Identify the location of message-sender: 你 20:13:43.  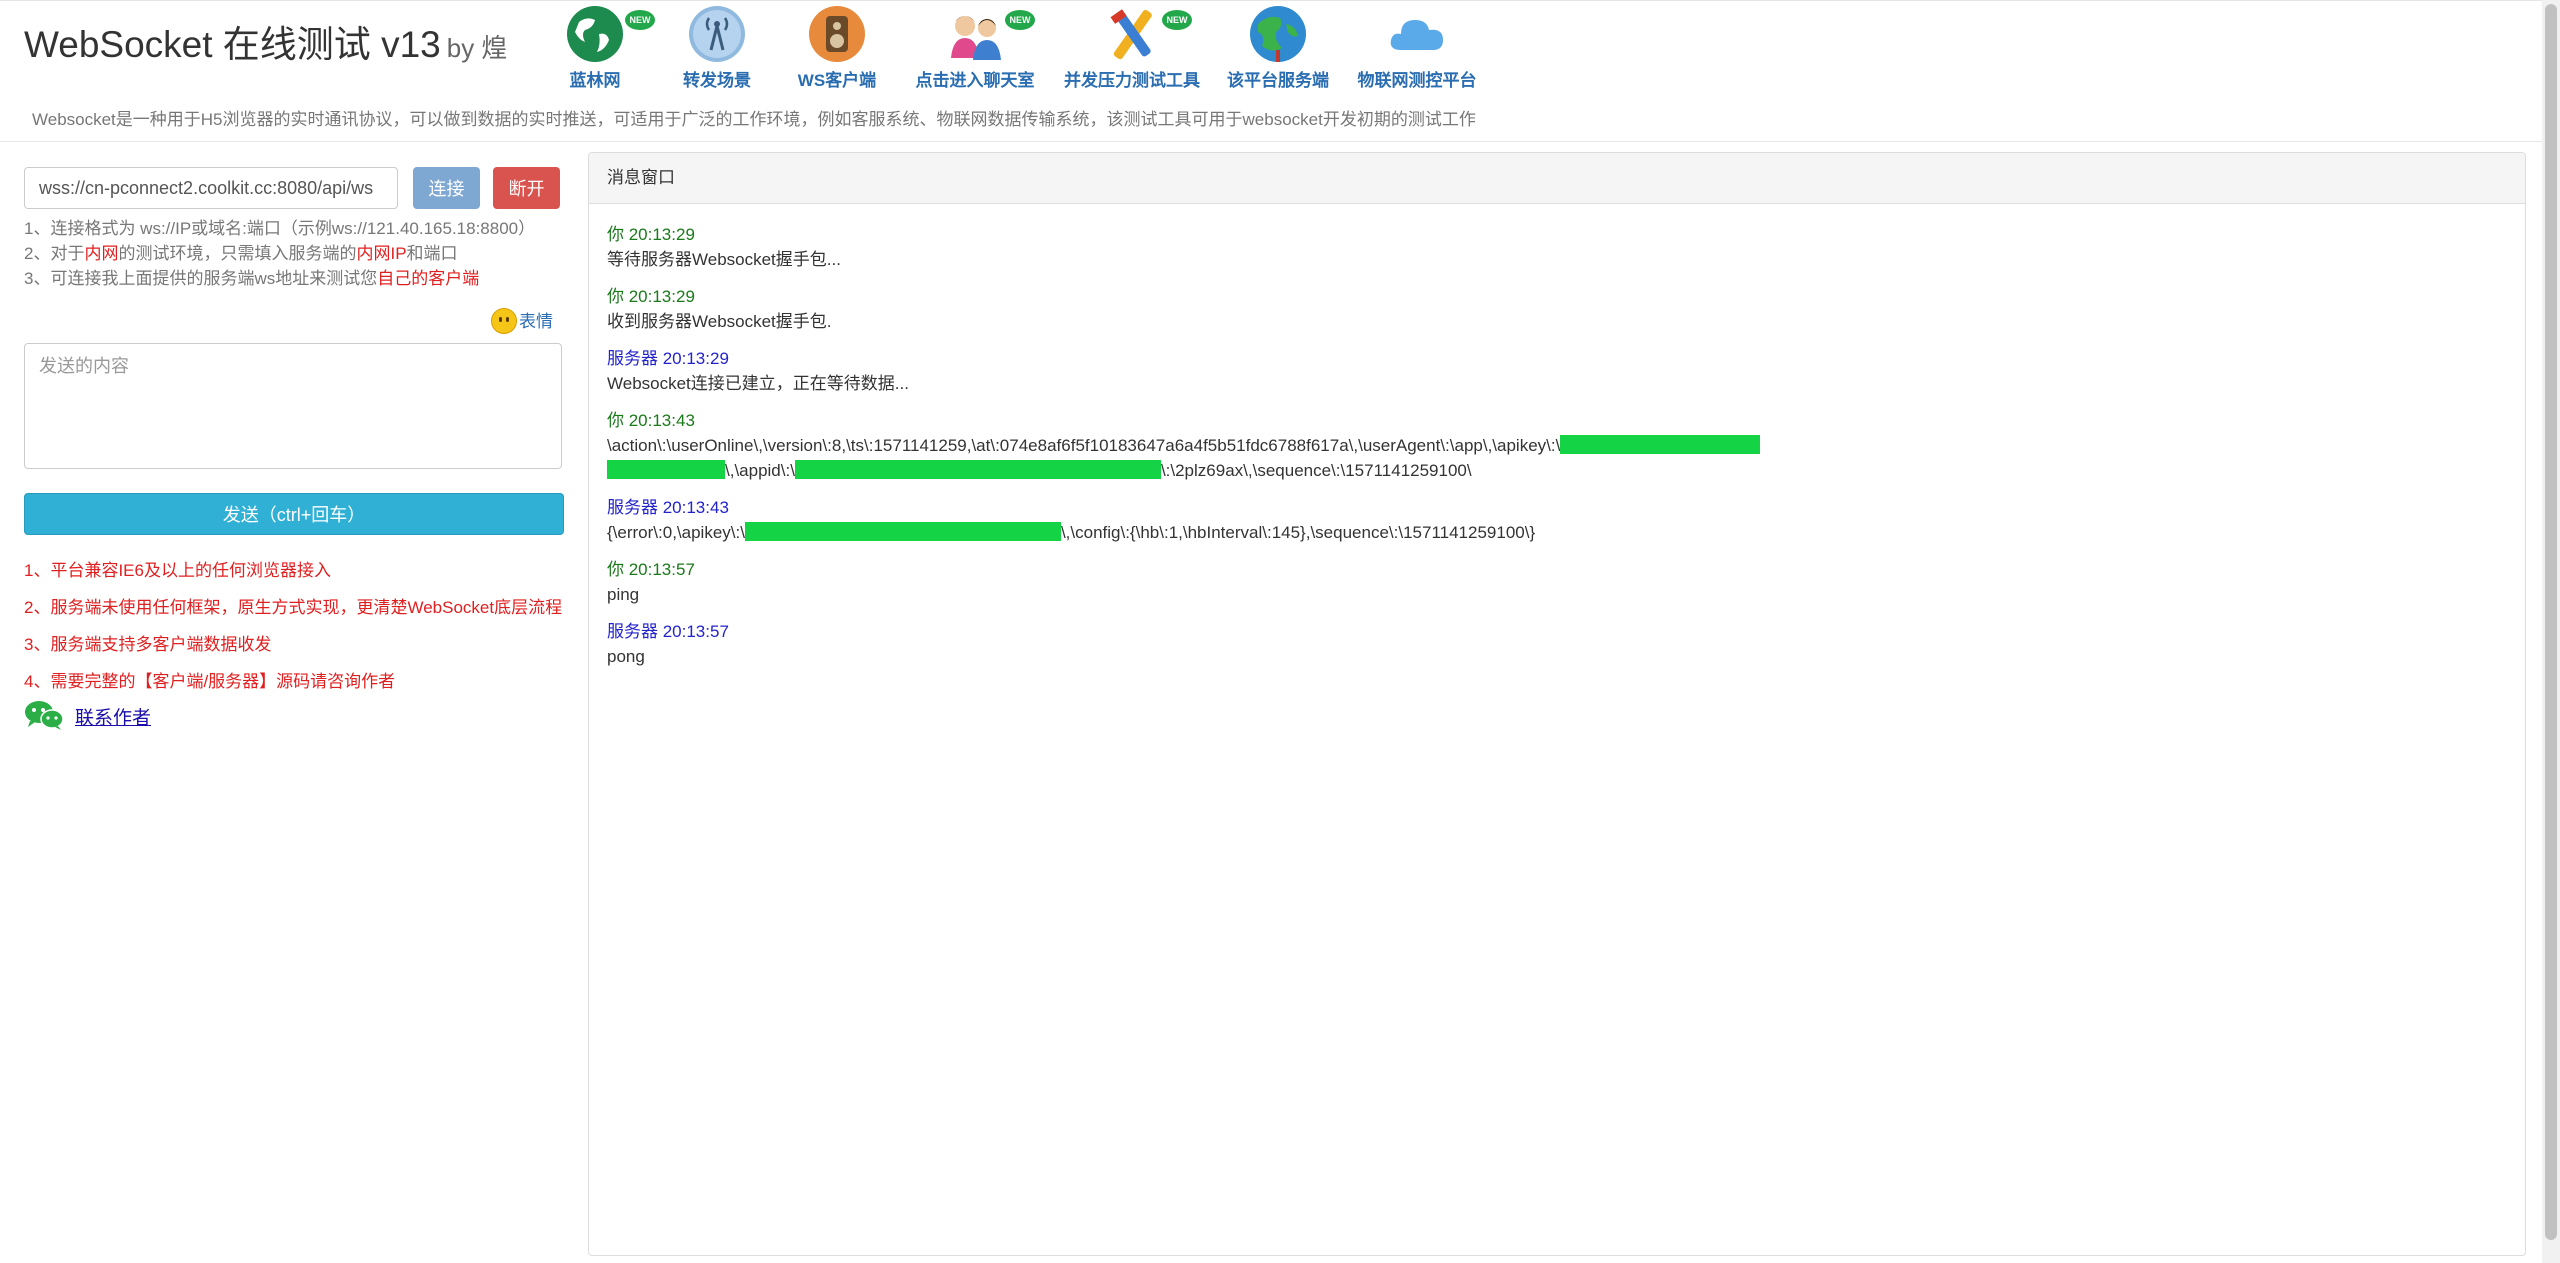
(651, 420).